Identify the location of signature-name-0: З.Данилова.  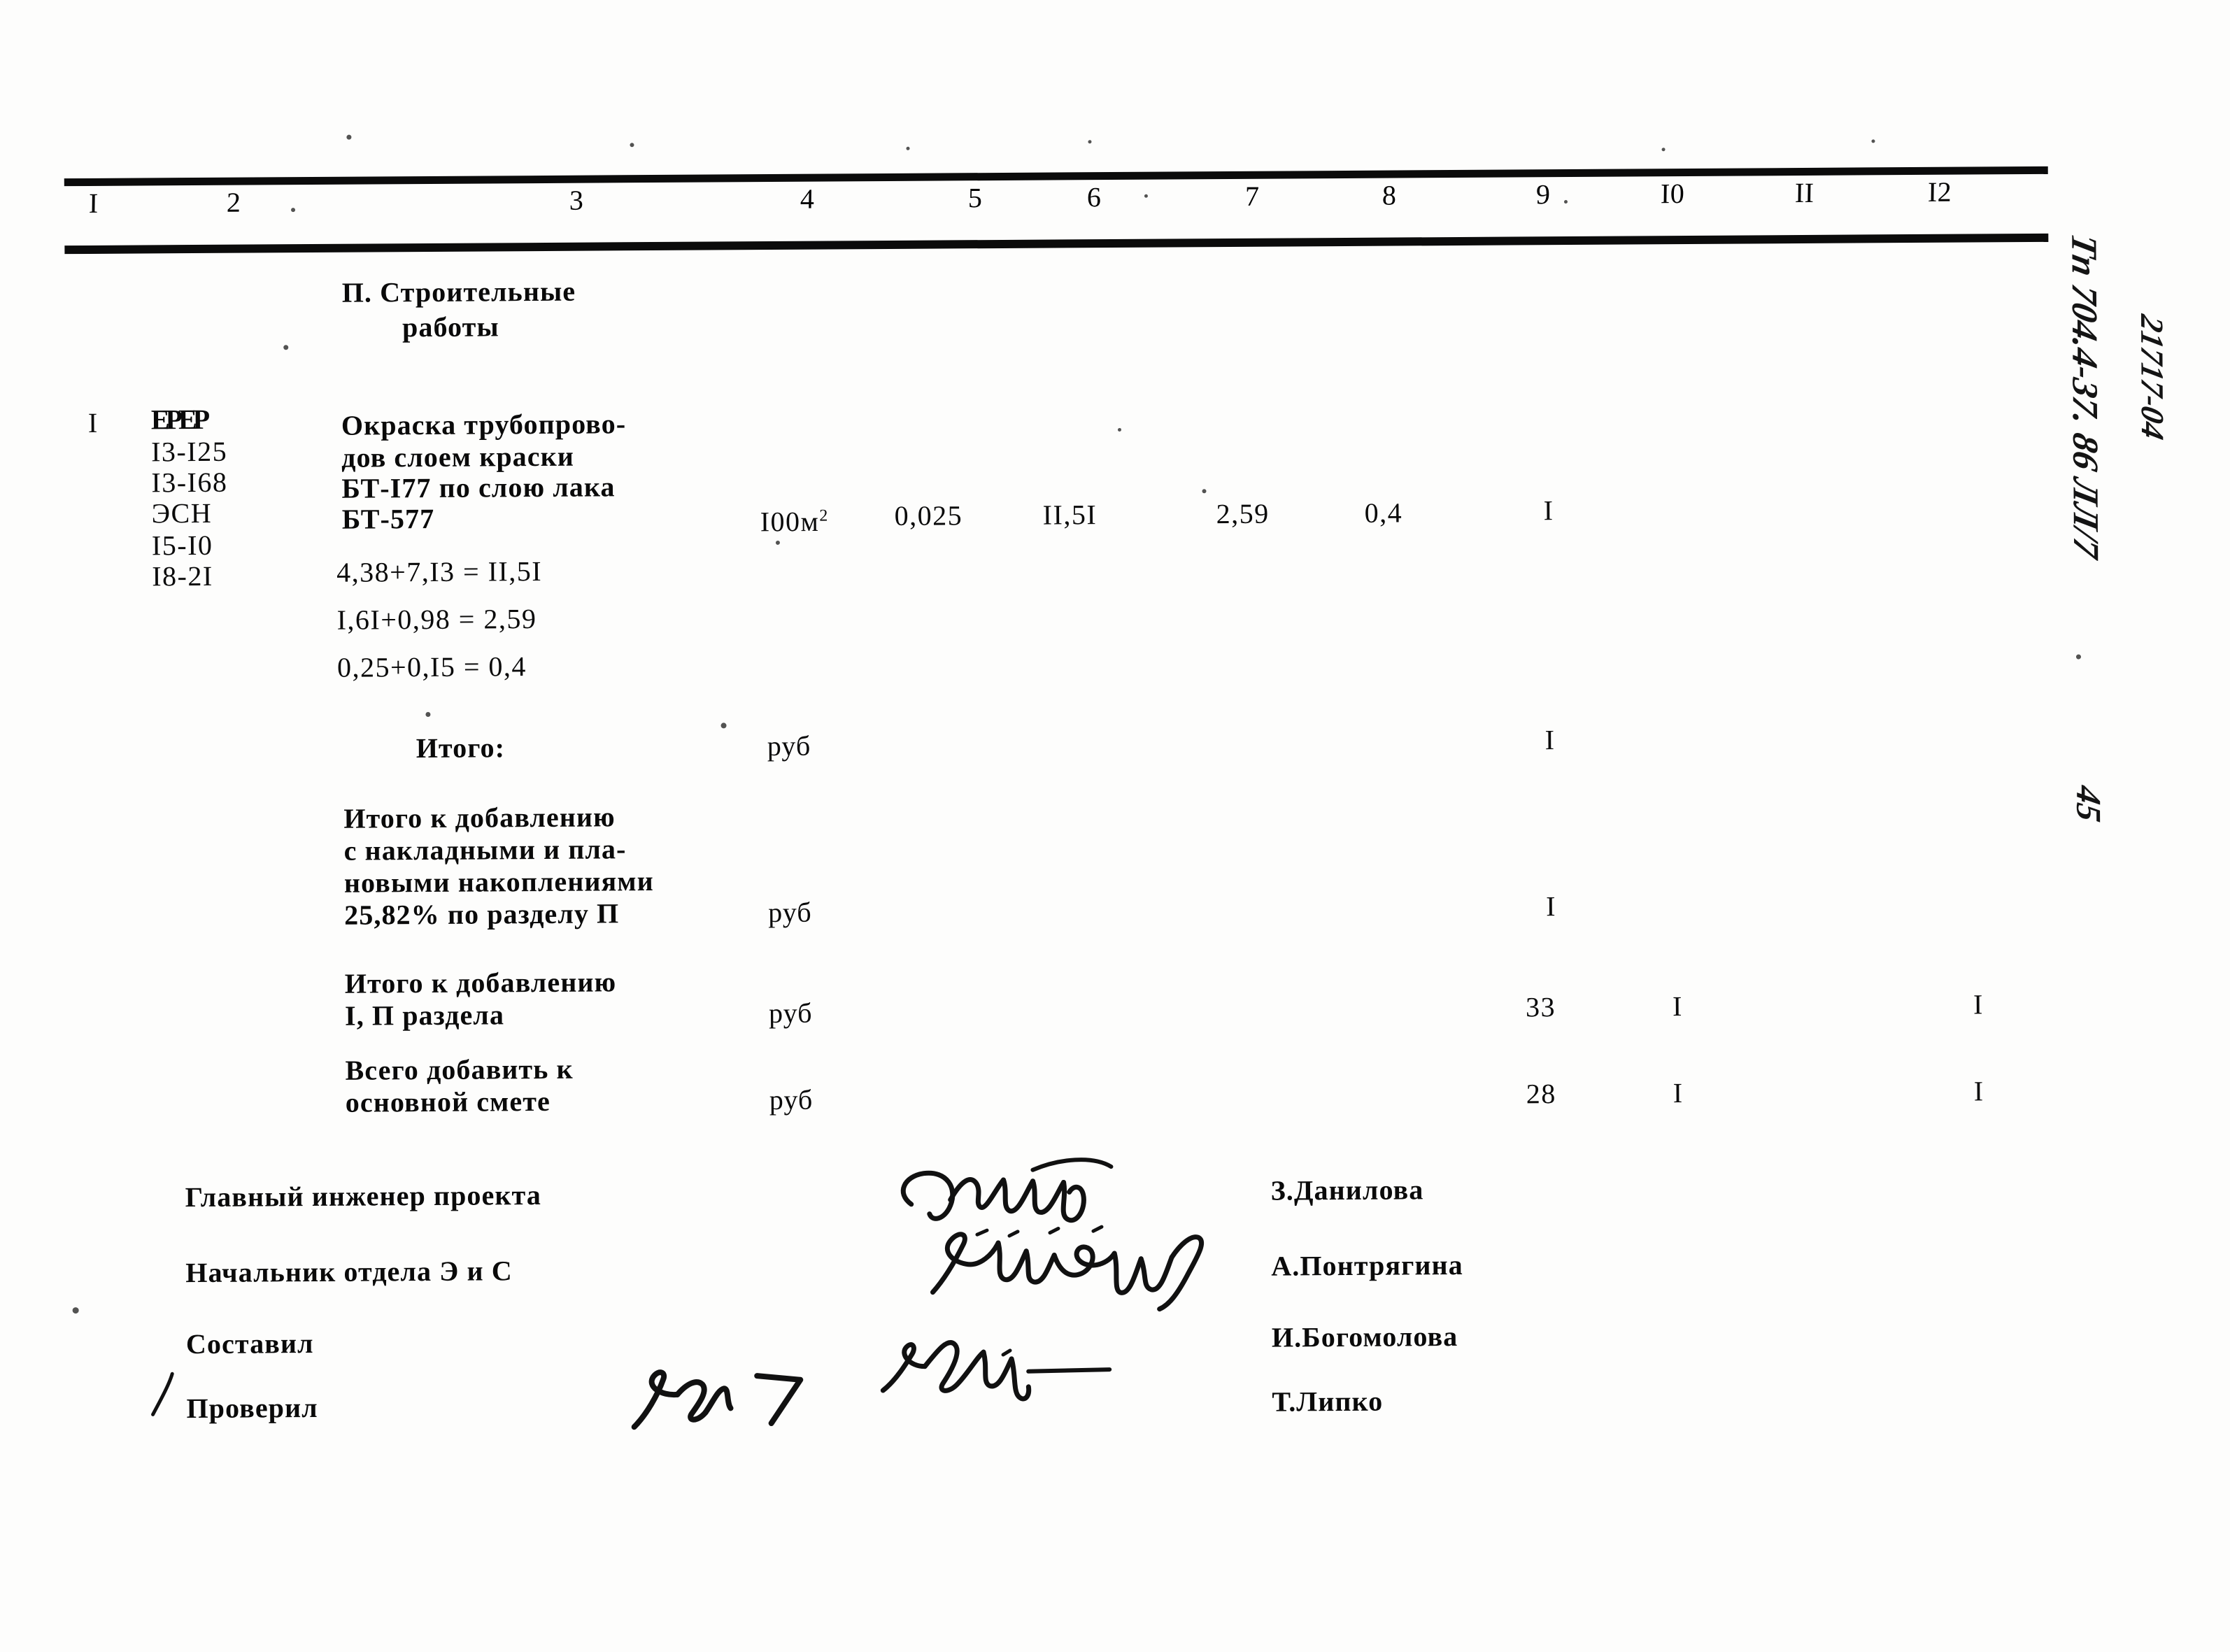
(1347, 1190).